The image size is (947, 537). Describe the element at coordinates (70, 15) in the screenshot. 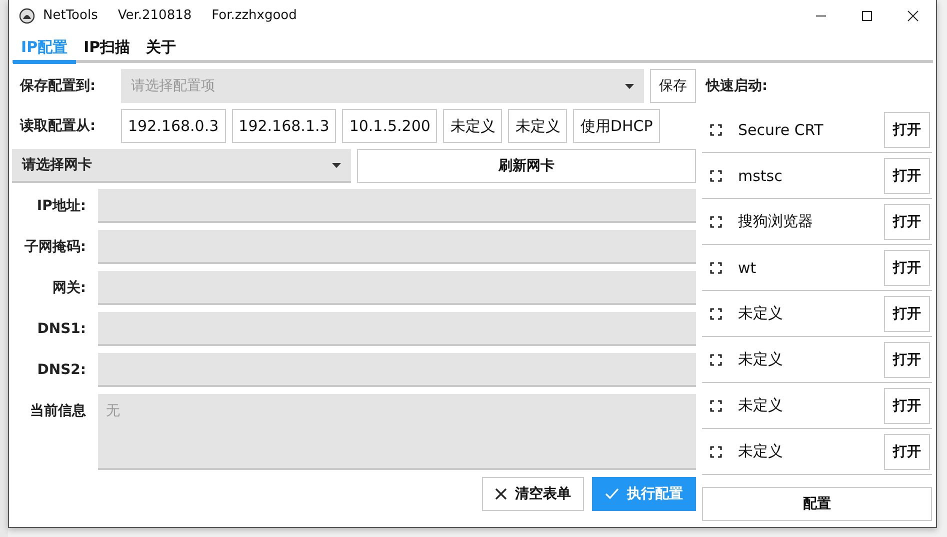

I see `window-title: NetTools` at that location.